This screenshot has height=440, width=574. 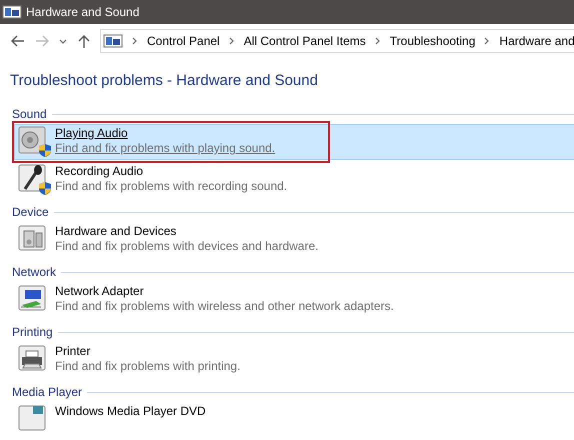 What do you see at coordinates (29, 114) in the screenshot?
I see `section-label: Sound` at bounding box center [29, 114].